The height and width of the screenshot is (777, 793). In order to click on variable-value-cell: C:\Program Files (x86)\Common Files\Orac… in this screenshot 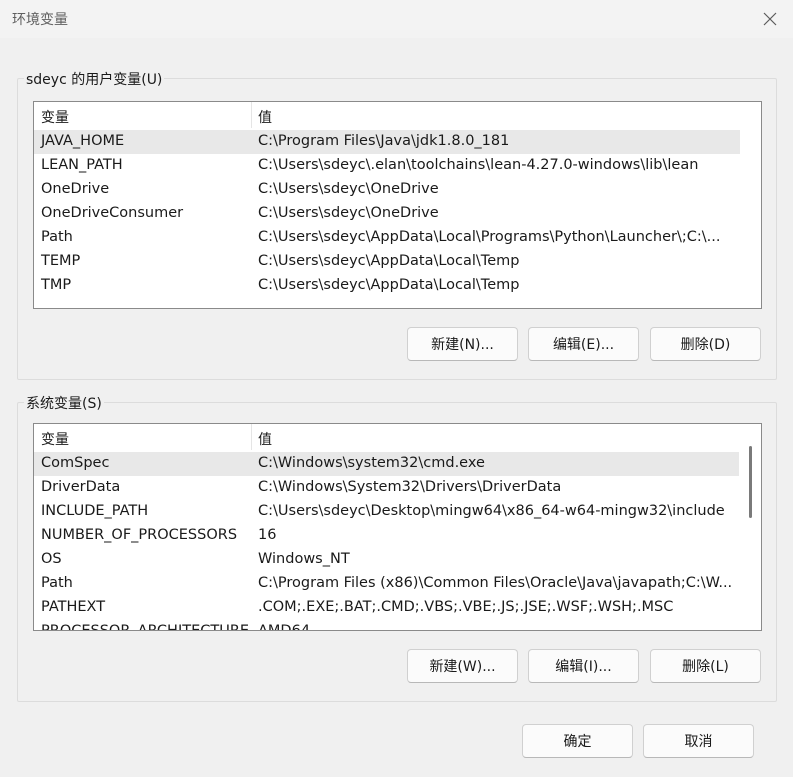, I will do `click(495, 583)`.